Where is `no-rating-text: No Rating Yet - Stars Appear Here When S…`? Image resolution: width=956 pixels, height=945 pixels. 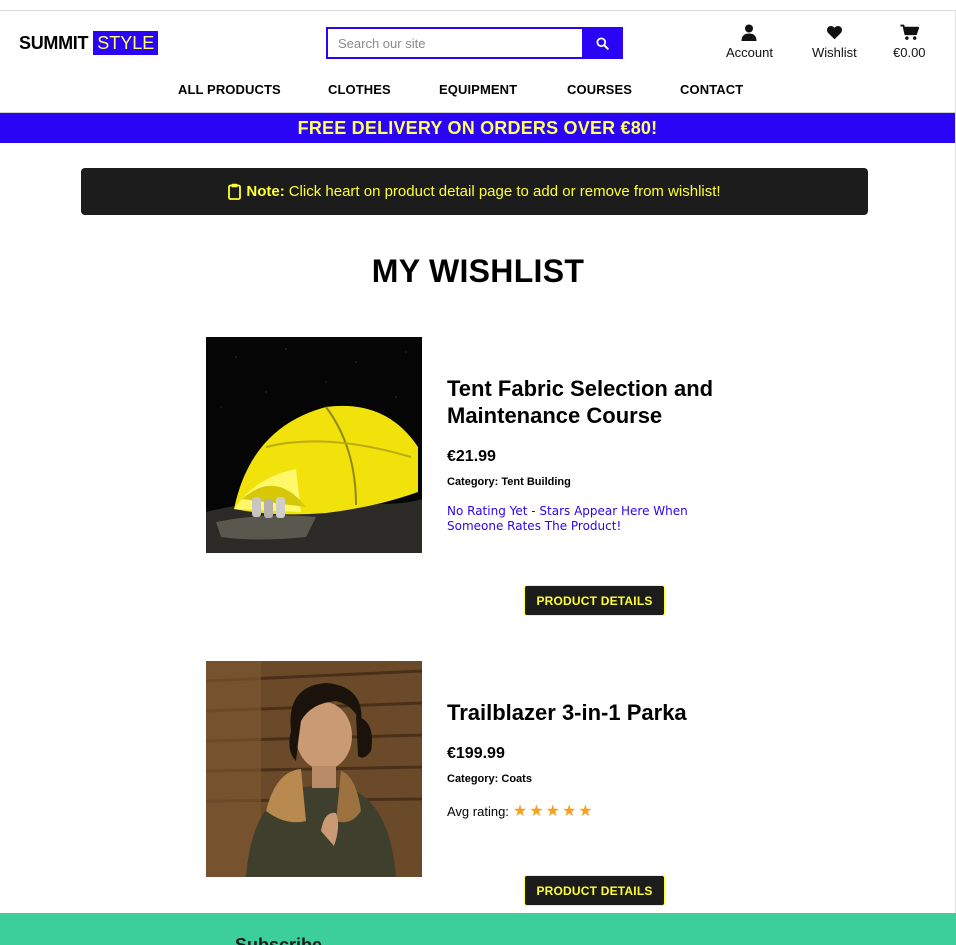 no-rating-text: No Rating Yet - Stars Appear Here When S… is located at coordinates (567, 518).